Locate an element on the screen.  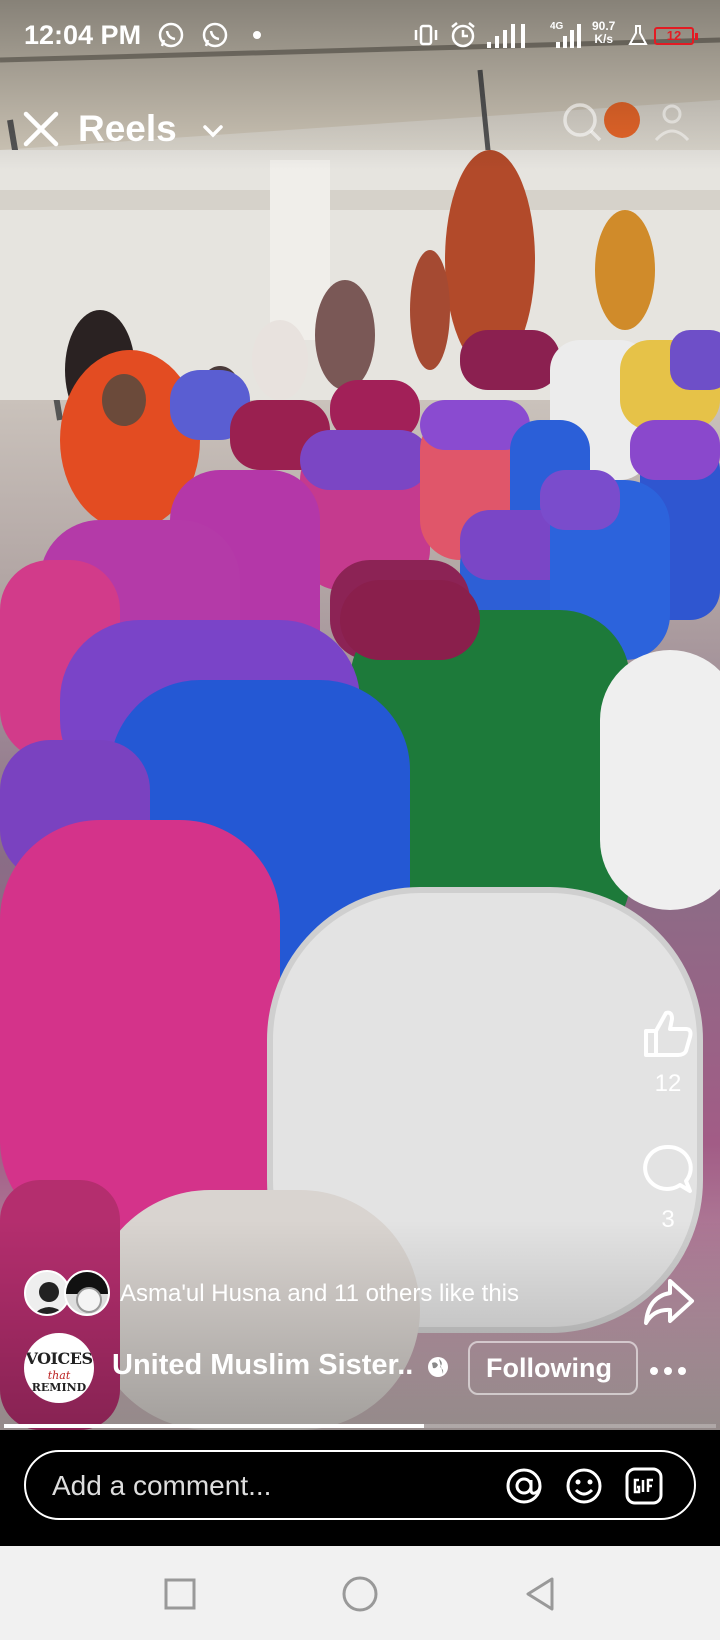
back-triangle-icon is located at coordinates (540, 1594).